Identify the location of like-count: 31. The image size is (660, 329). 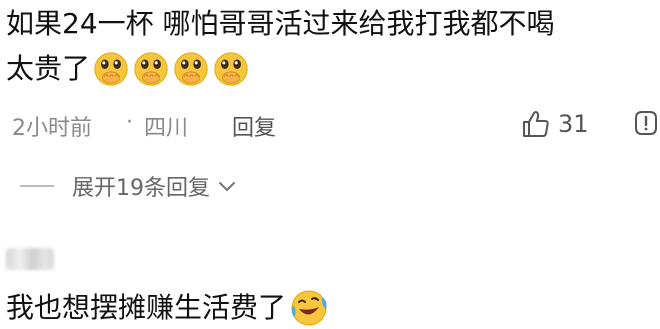
(573, 124).